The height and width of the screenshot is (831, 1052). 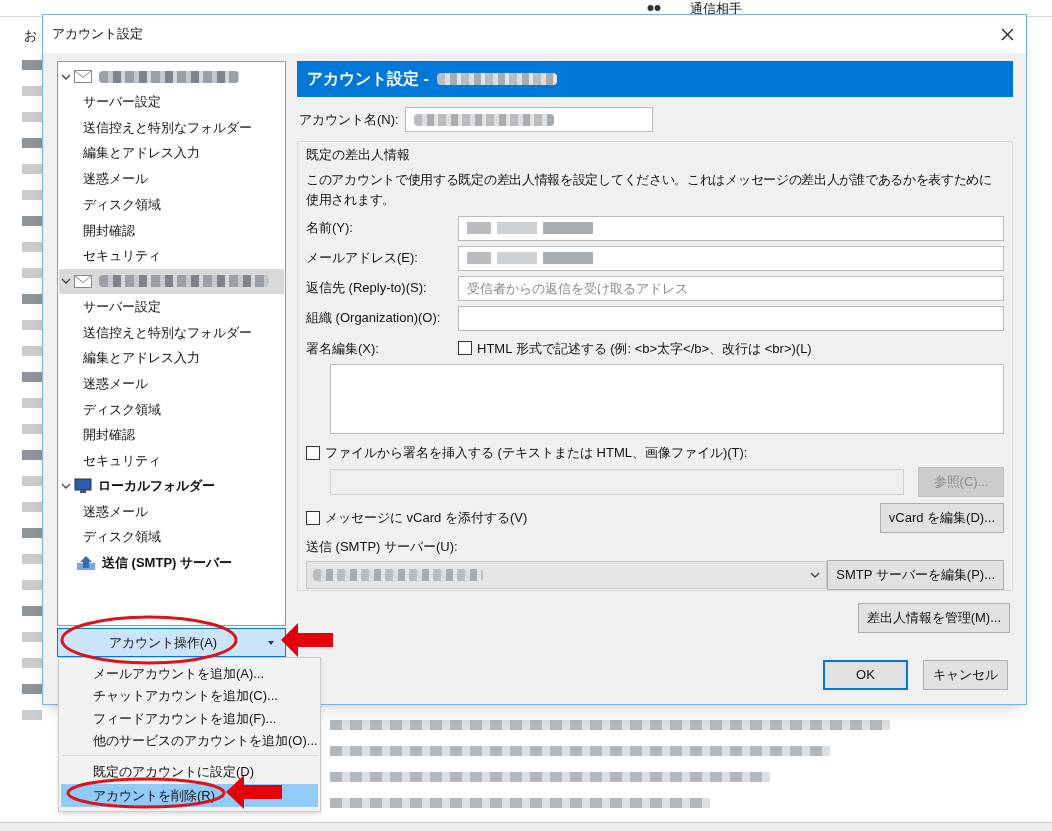 I want to click on group-title: 既定の差出人情報, so click(x=358, y=155).